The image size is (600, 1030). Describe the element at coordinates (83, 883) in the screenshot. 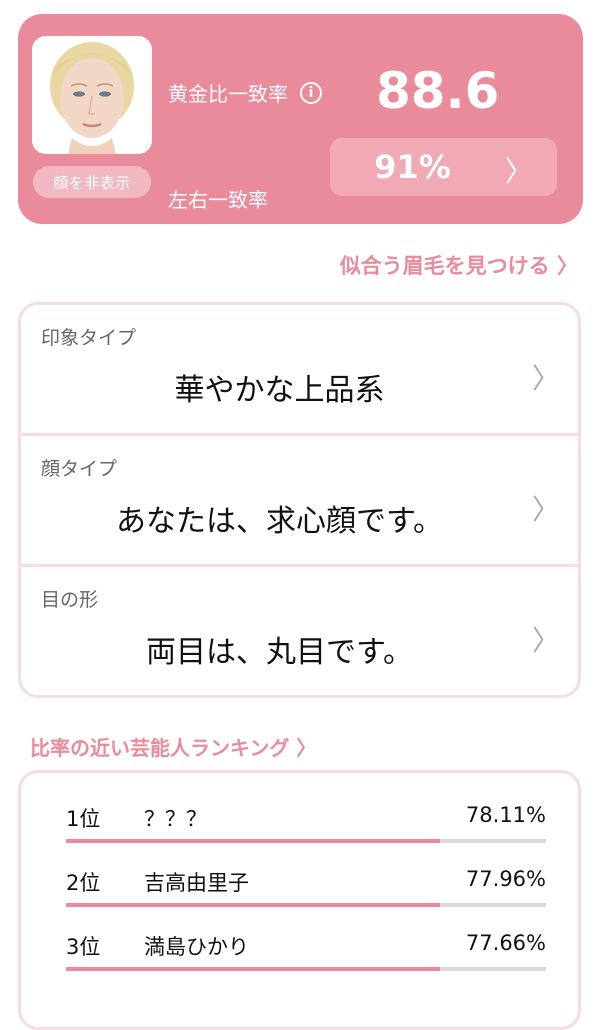

I see `rank-position: 2位` at that location.